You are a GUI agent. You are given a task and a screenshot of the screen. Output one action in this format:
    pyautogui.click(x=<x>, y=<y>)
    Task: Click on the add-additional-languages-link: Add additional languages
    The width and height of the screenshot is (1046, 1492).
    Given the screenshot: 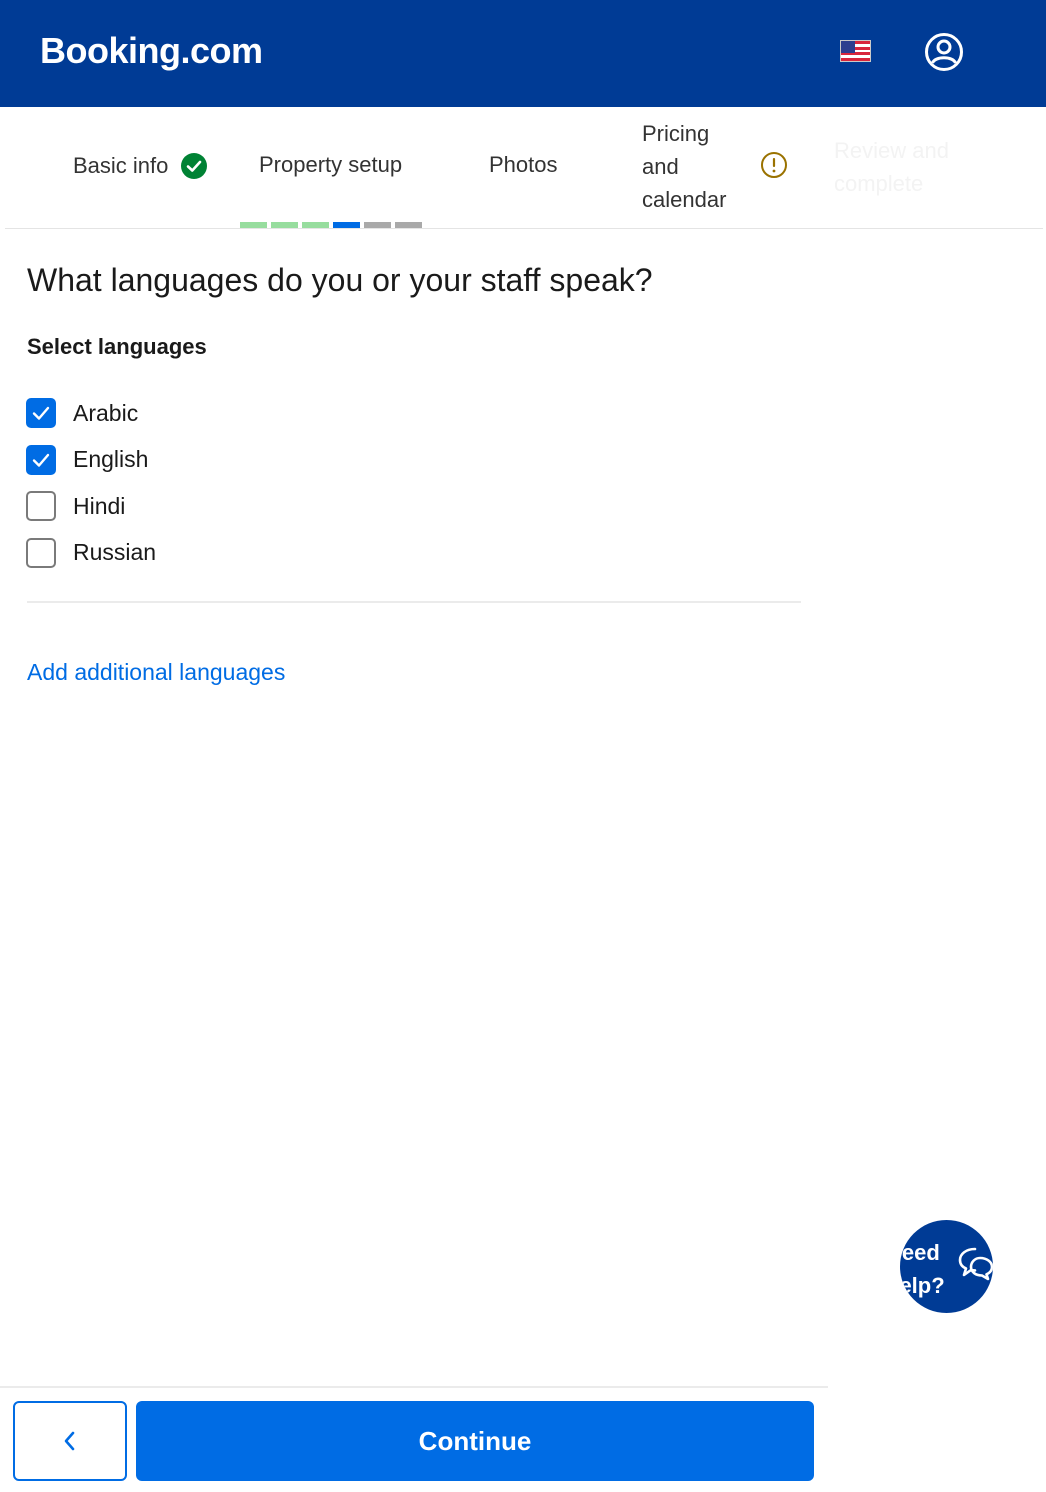 What is the action you would take?
    pyautogui.click(x=156, y=672)
    